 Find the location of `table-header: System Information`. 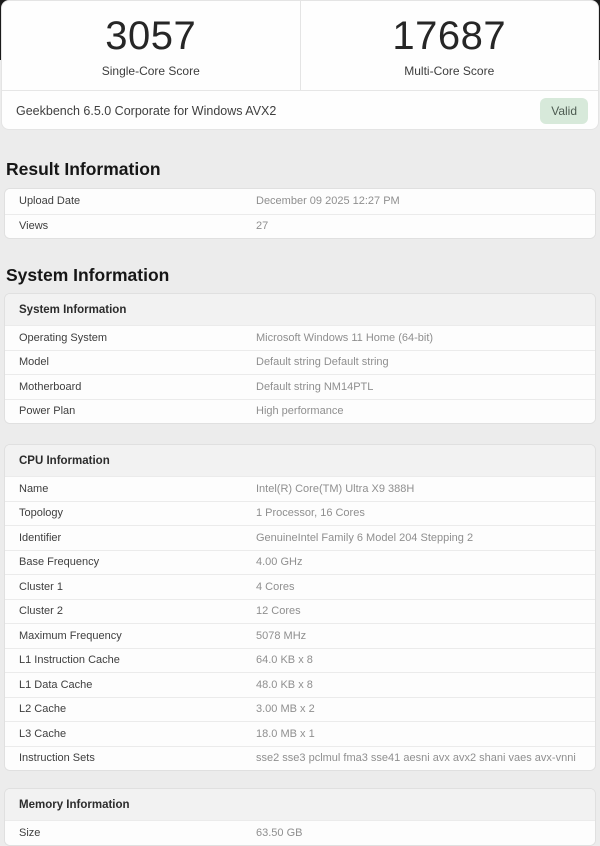

table-header: System Information is located at coordinates (300, 309).